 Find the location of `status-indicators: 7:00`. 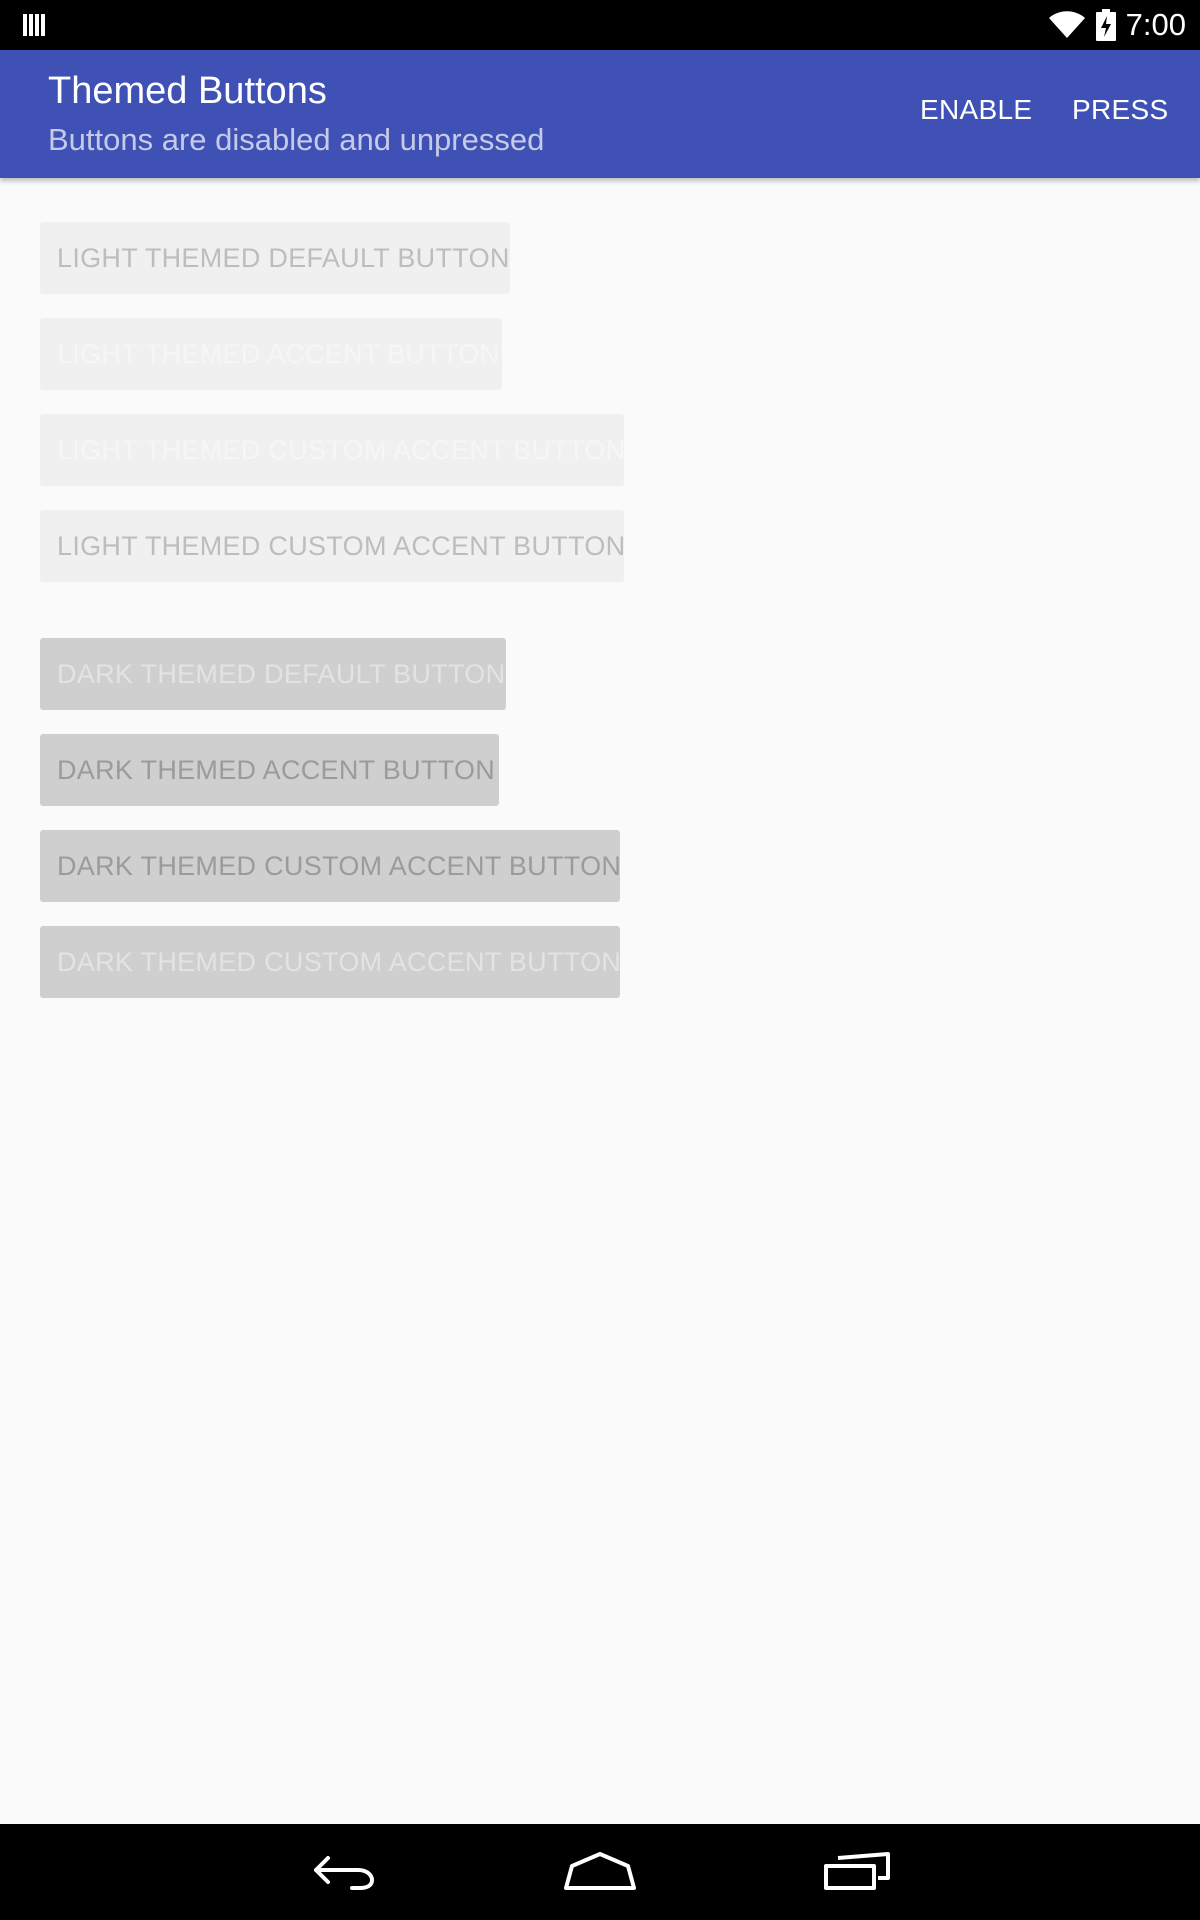

status-indicators: 7:00 is located at coordinates (1117, 25).